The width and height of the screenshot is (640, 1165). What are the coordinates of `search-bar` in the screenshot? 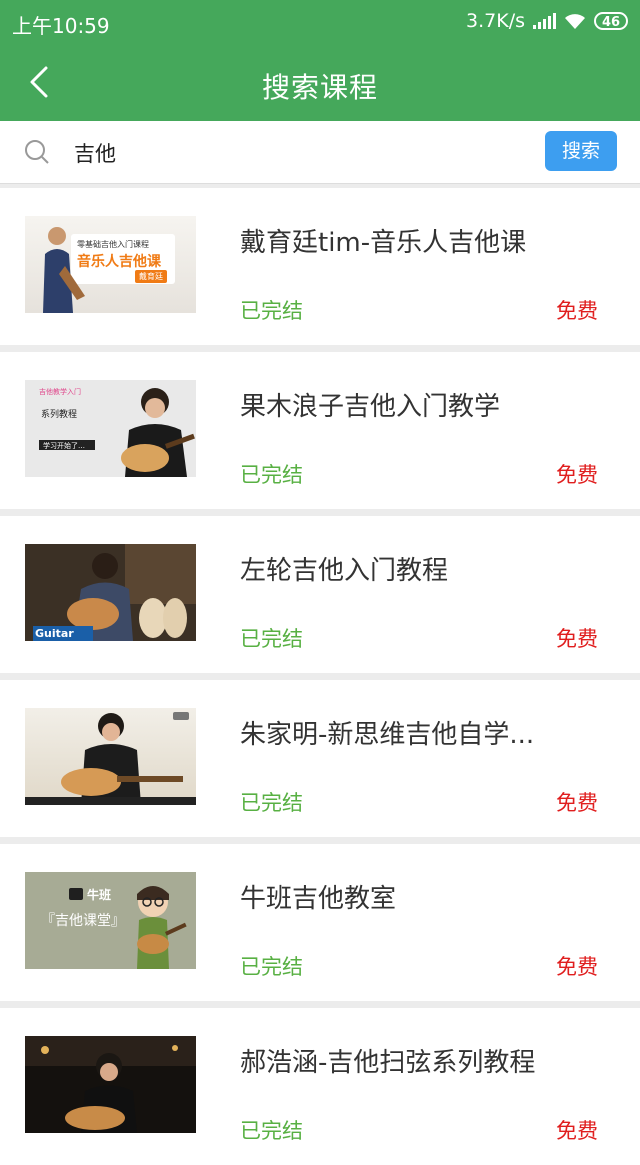 It's located at (320, 152).